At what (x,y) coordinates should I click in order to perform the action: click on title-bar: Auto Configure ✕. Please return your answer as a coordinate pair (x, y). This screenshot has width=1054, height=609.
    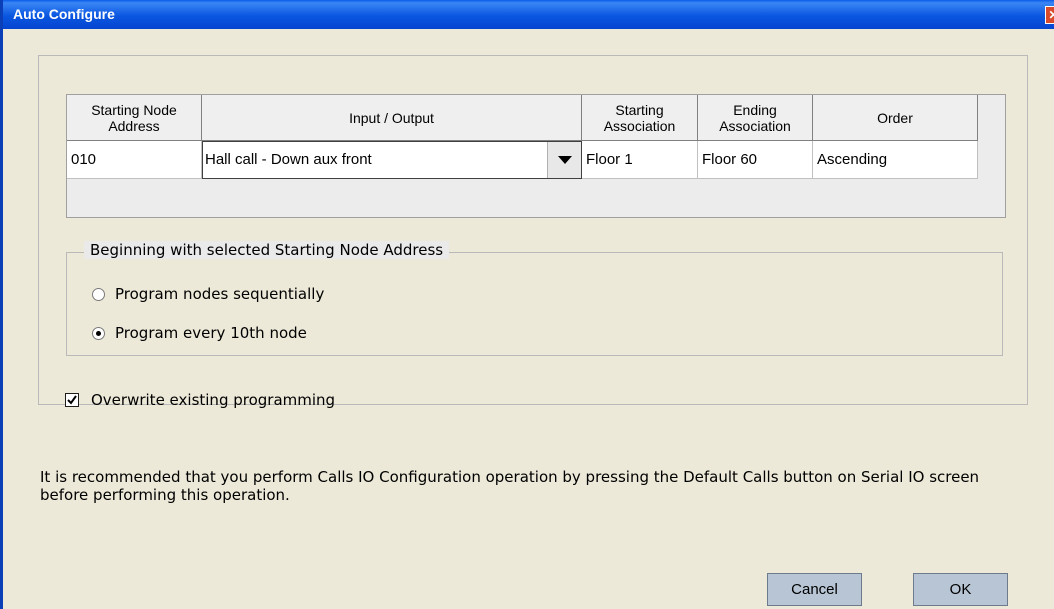
    Looking at the image, I should click on (528, 14).